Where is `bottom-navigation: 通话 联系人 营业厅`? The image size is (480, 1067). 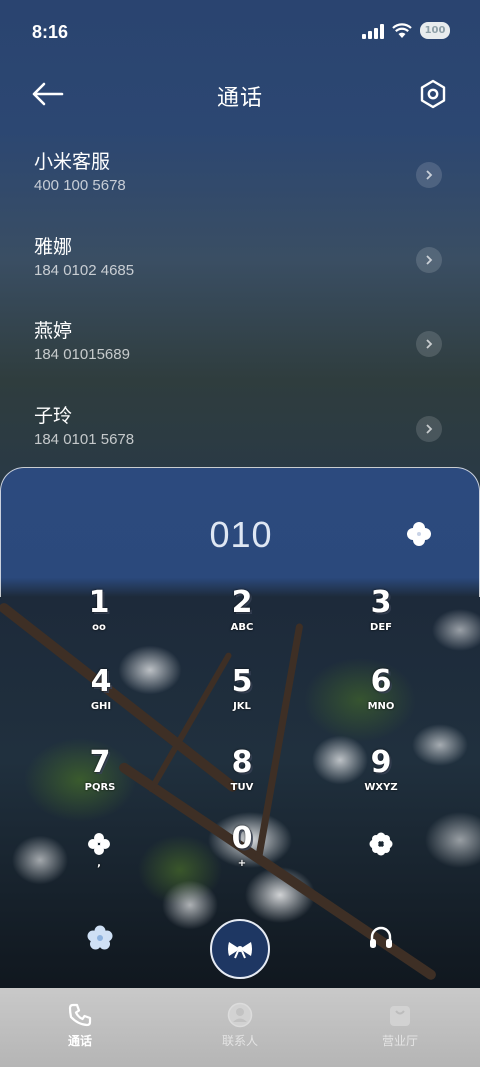
bottom-navigation: 通话 联系人 营业厅 is located at coordinates (240, 1027).